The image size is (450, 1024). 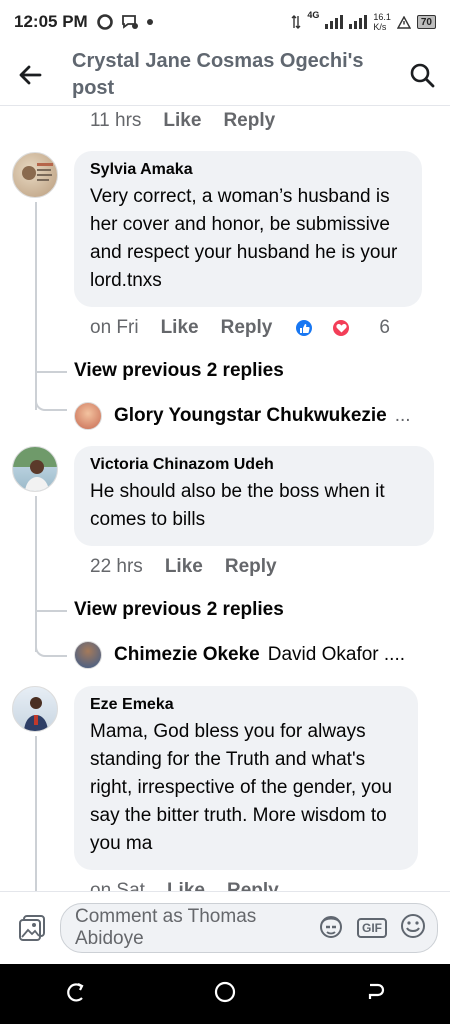 I want to click on emoji-button, so click(x=413, y=928).